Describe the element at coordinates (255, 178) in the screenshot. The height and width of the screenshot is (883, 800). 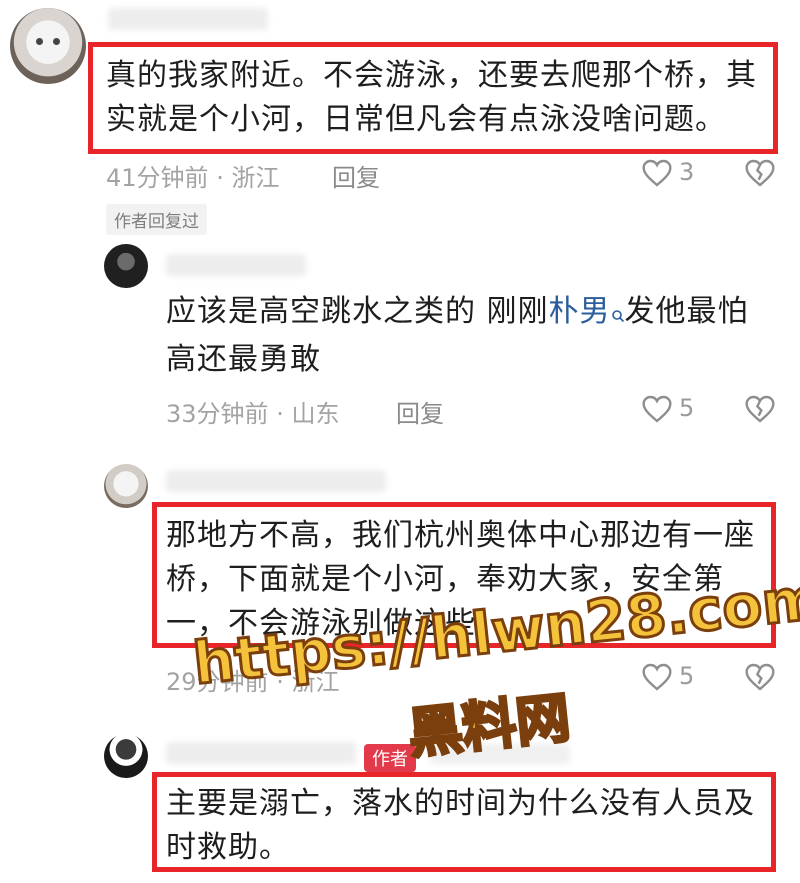
I see `comment-location: 浙江` at that location.